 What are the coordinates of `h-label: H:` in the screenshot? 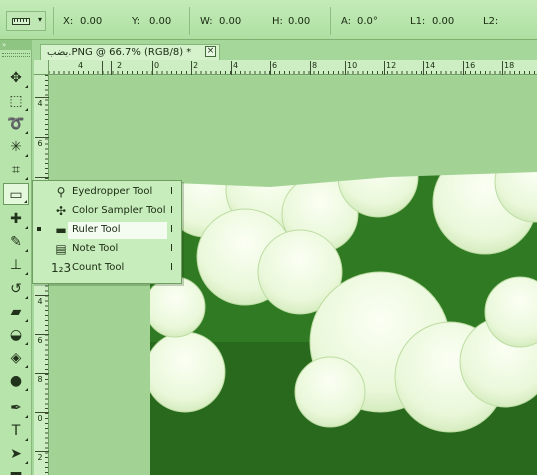 It's located at (277, 21).